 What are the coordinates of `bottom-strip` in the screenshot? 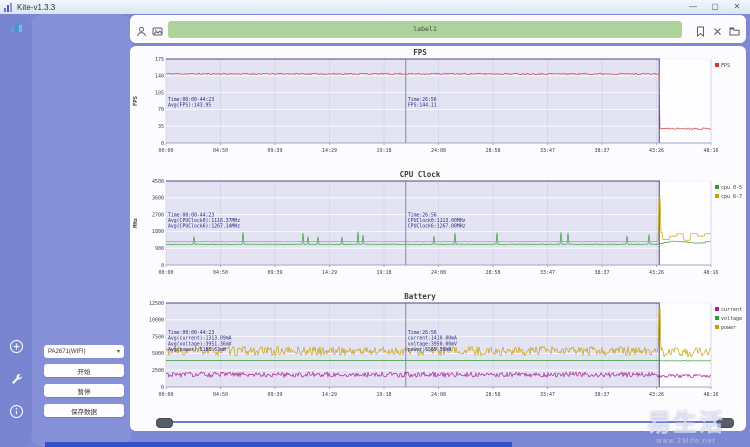 It's located at (278, 444).